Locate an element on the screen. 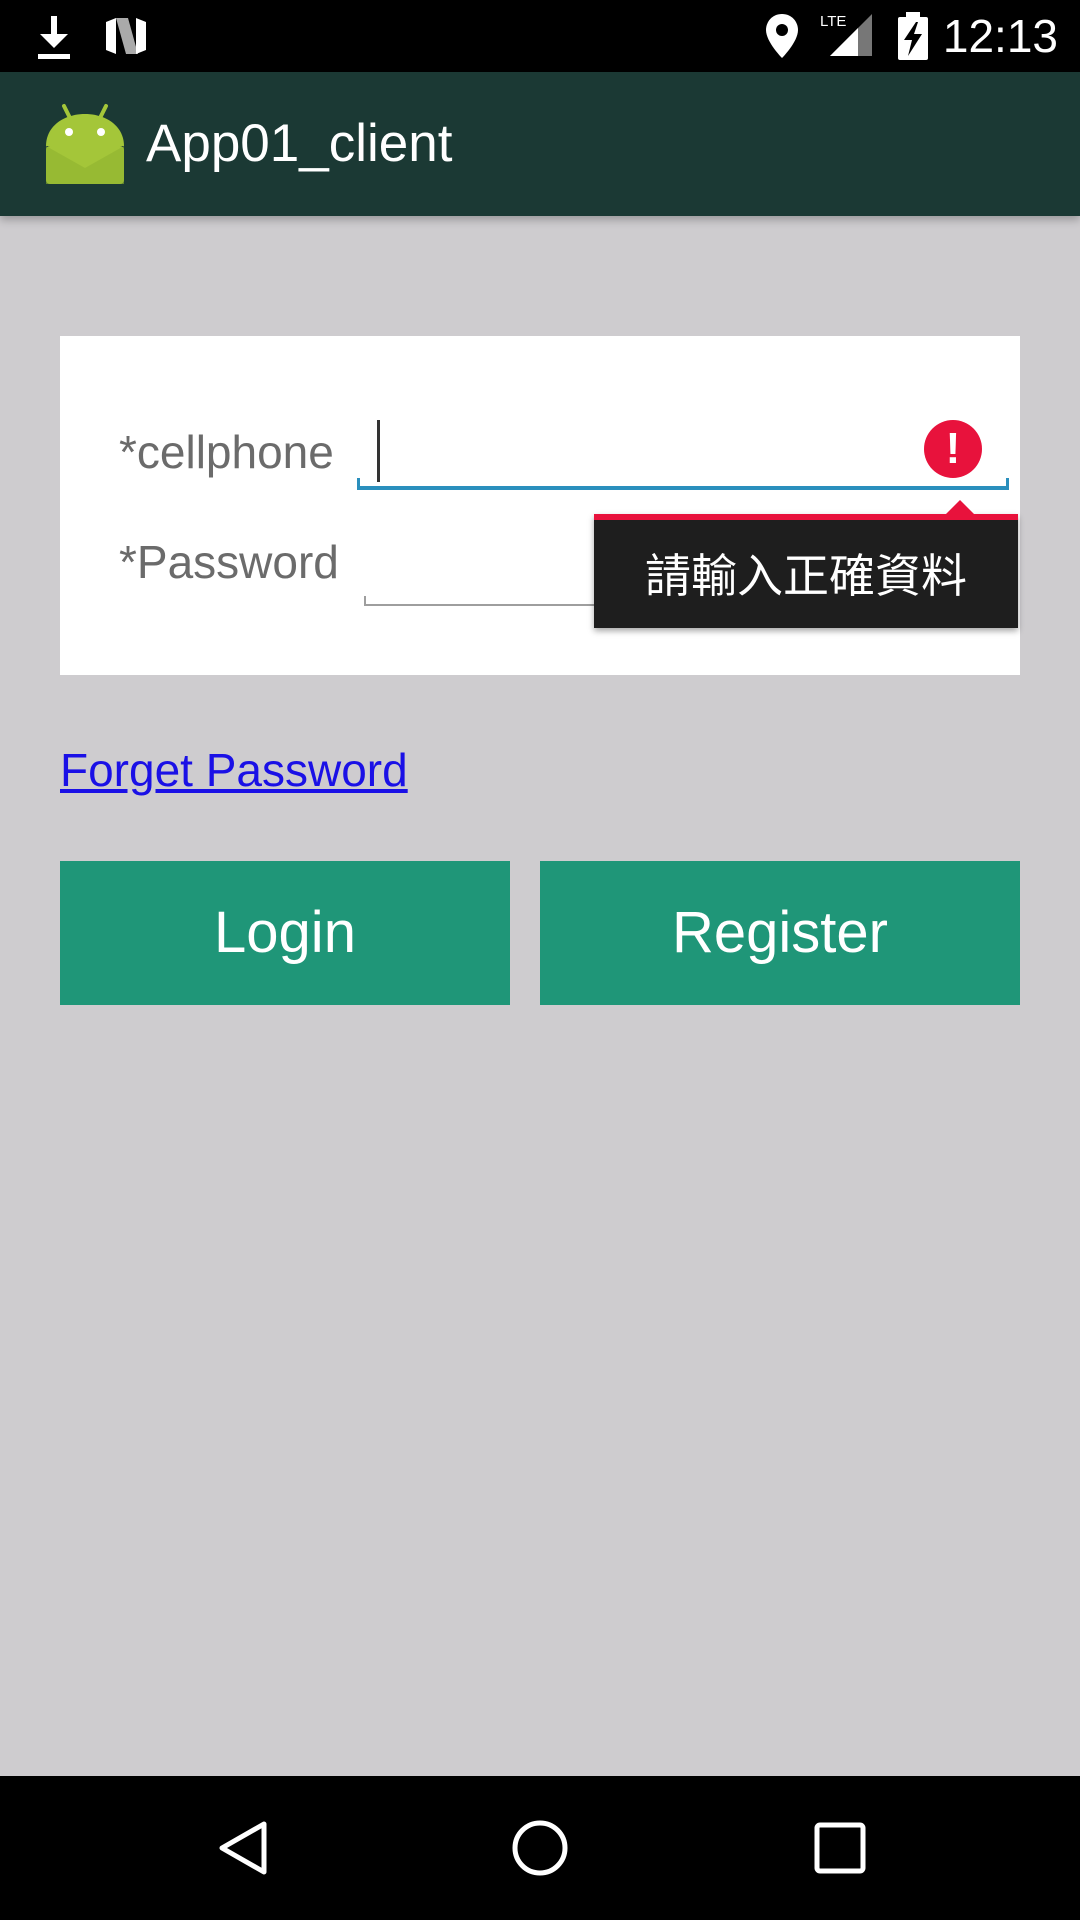 This screenshot has height=1920, width=1080. battery-charging-icon is located at coordinates (913, 36).